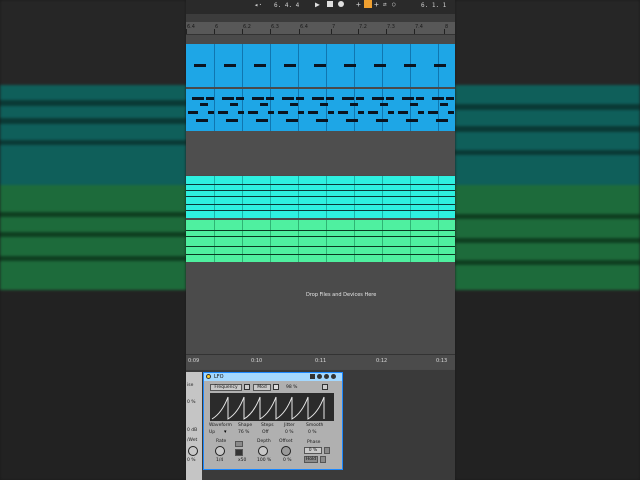 The height and width of the screenshot is (480, 640). Describe the element at coordinates (273, 377) in the screenshot. I see `lfo-header: LFO` at that location.